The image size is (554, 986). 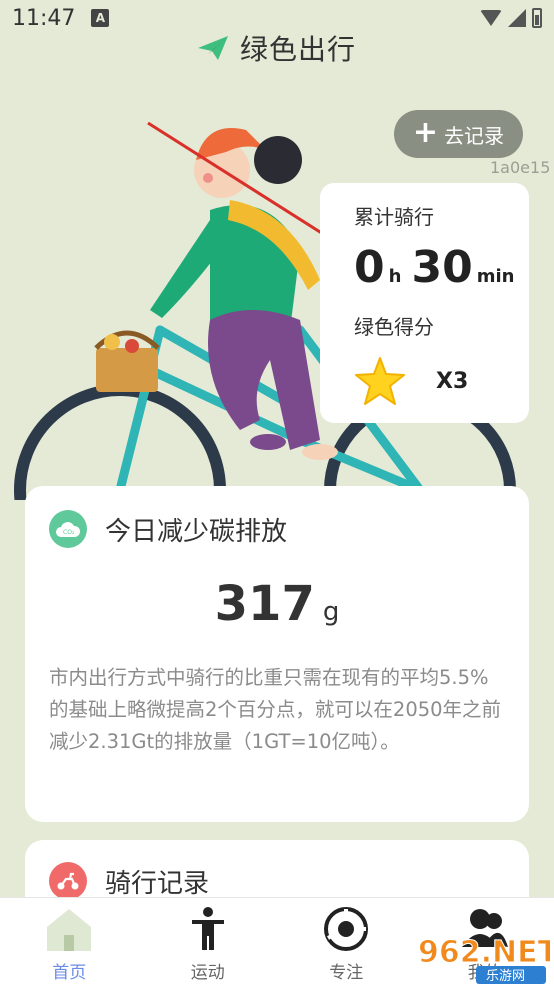 I want to click on plus-icon: +, so click(x=425, y=132).